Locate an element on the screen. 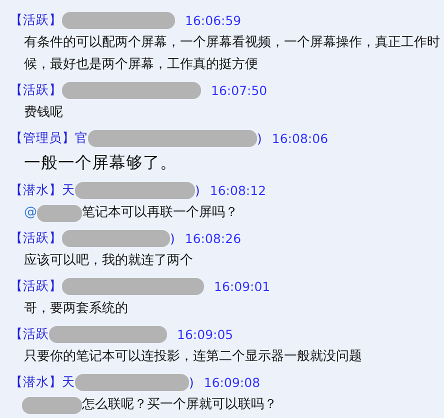 Image resolution: width=444 pixels, height=418 pixels. message-text: 候，最好也是两个屏幕，工作真的挺方便 is located at coordinates (141, 65).